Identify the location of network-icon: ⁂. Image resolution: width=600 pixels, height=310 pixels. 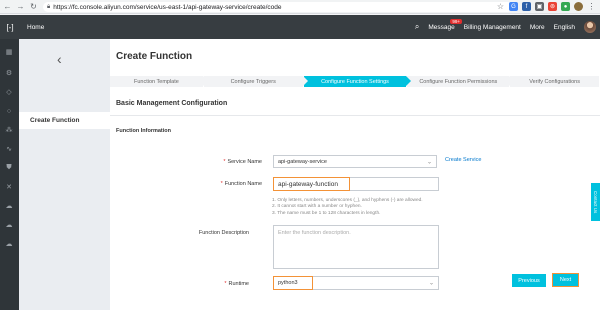
(9, 130).